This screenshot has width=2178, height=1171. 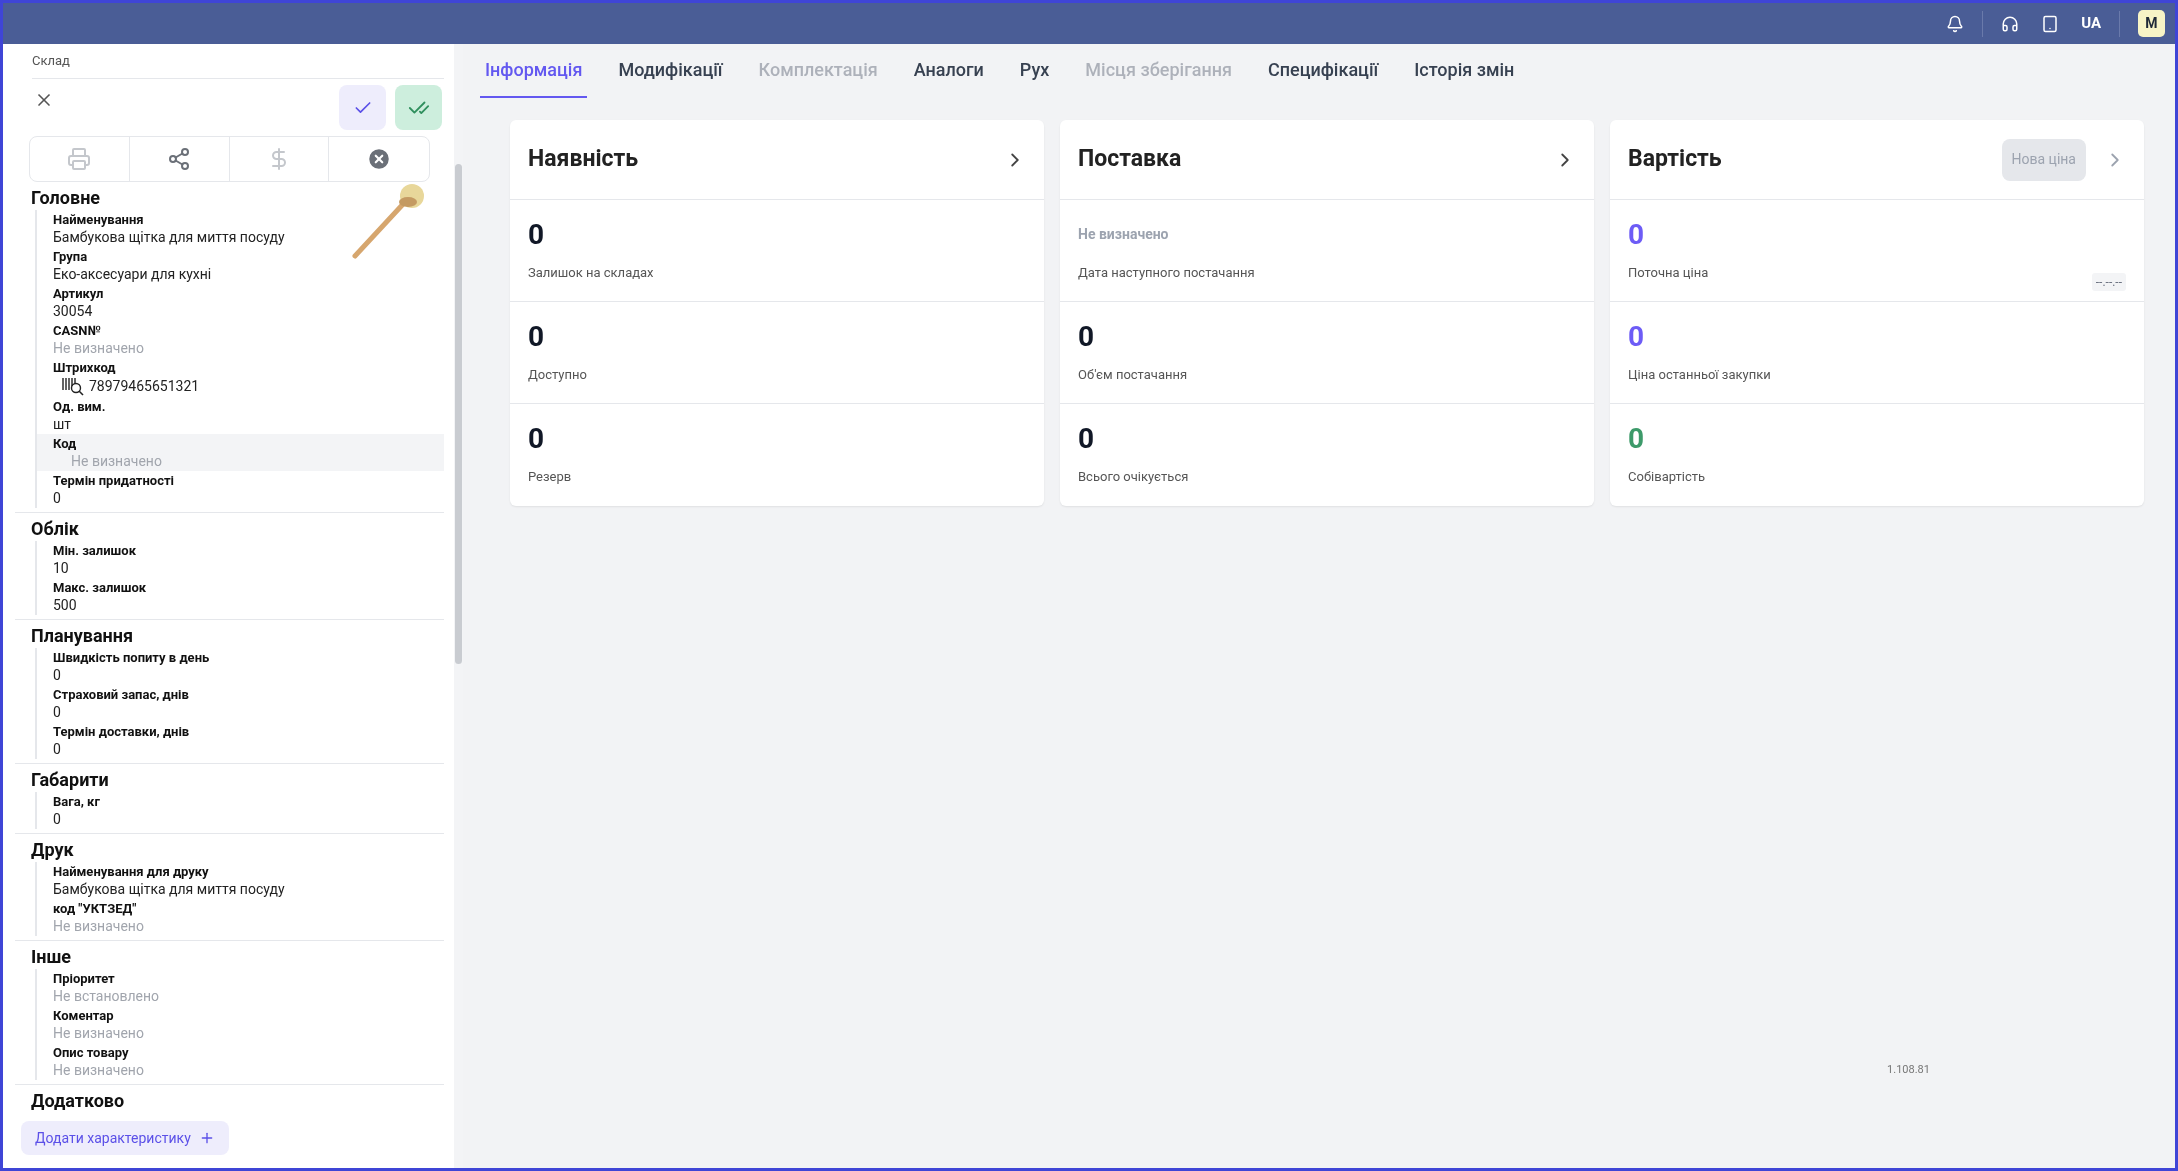 I want to click on field-row: Опис товару Не визначено, so click(x=239, y=1061).